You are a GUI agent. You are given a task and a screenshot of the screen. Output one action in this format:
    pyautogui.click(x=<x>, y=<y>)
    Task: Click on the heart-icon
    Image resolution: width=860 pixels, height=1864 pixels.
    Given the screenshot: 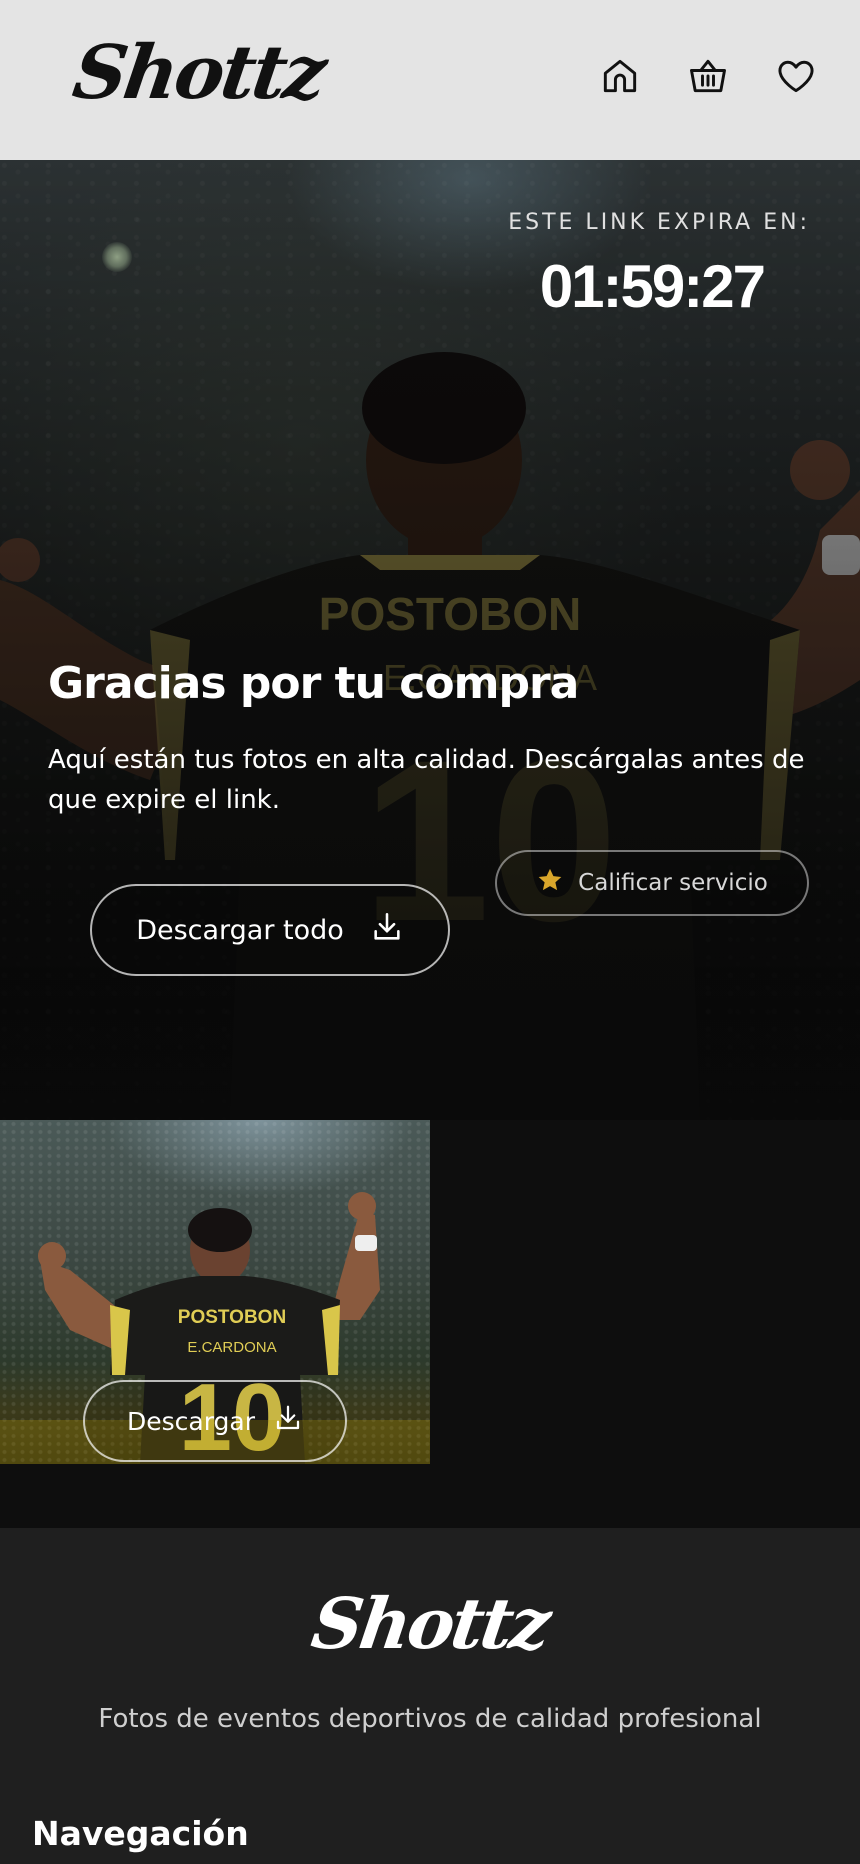 What is the action you would take?
    pyautogui.click(x=796, y=76)
    